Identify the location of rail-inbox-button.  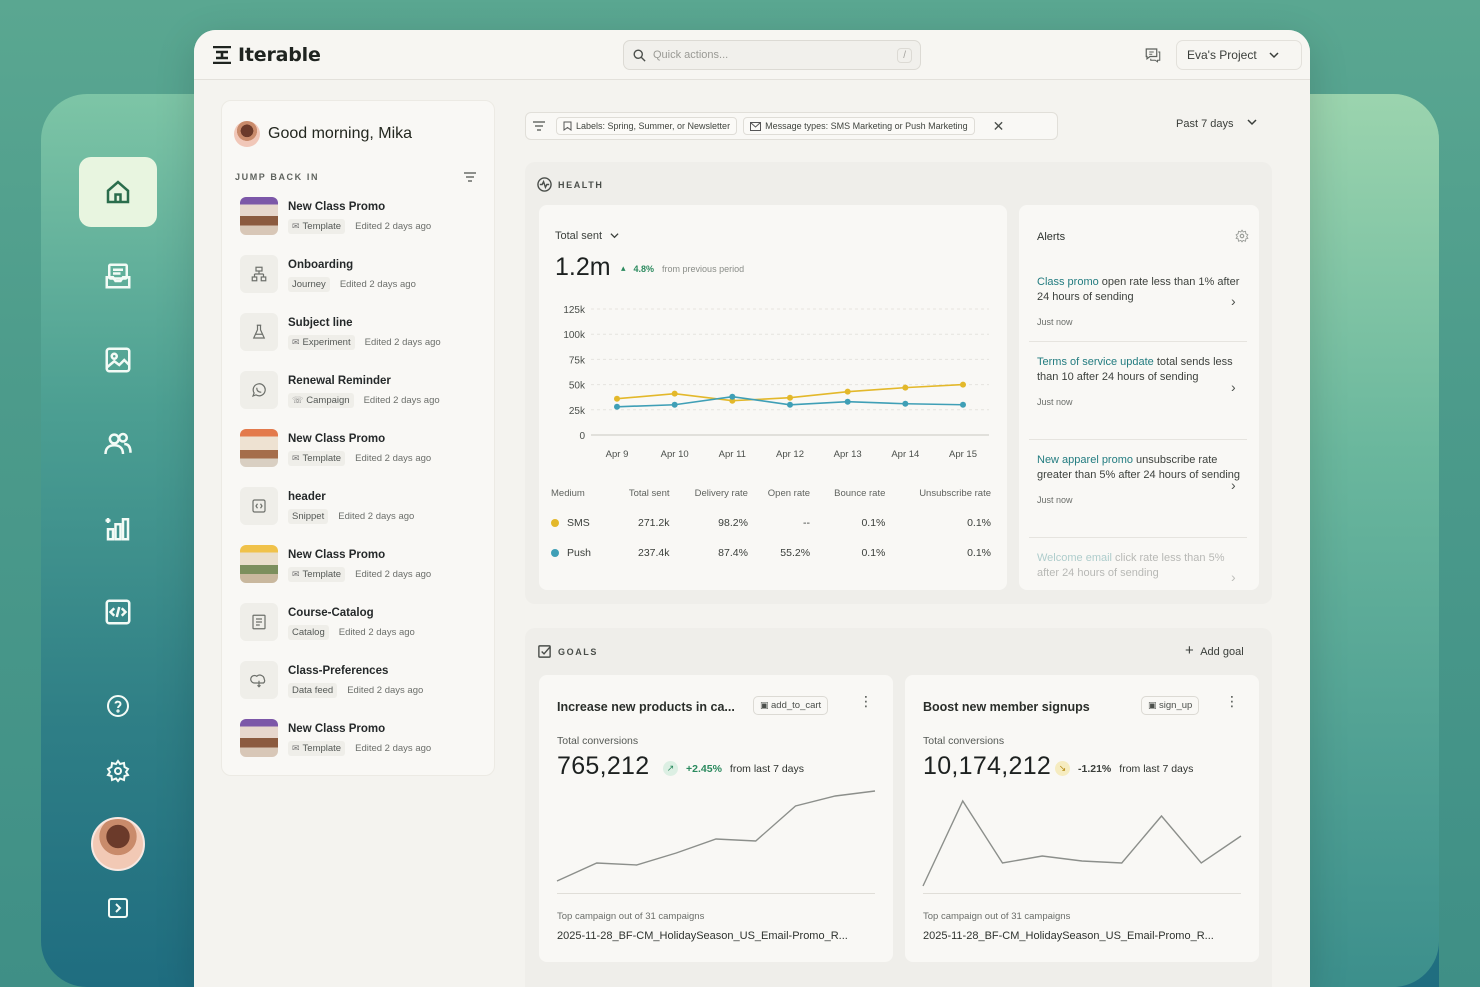
(118, 276).